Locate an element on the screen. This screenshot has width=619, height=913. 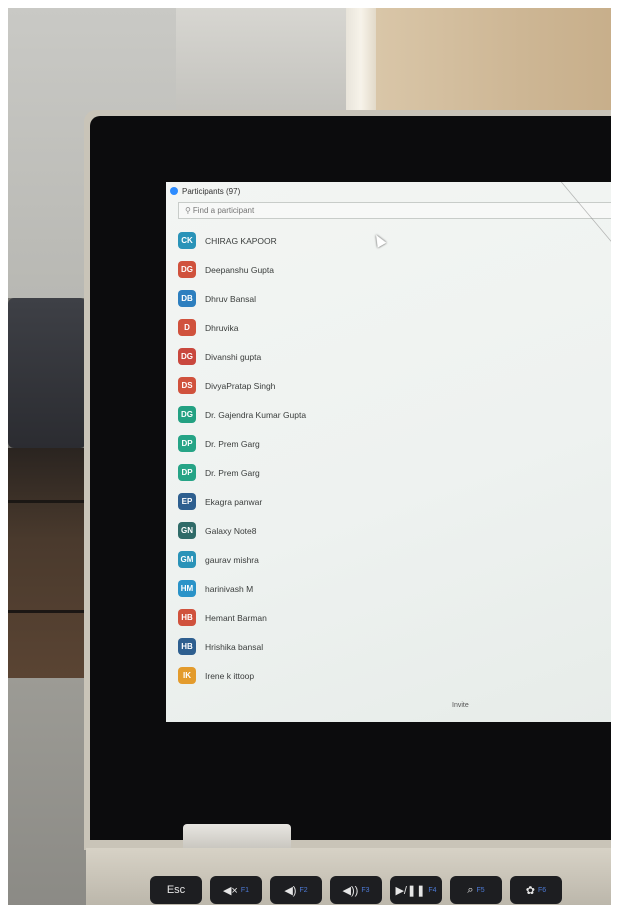
key-label: Esc is located at coordinates (176, 890).